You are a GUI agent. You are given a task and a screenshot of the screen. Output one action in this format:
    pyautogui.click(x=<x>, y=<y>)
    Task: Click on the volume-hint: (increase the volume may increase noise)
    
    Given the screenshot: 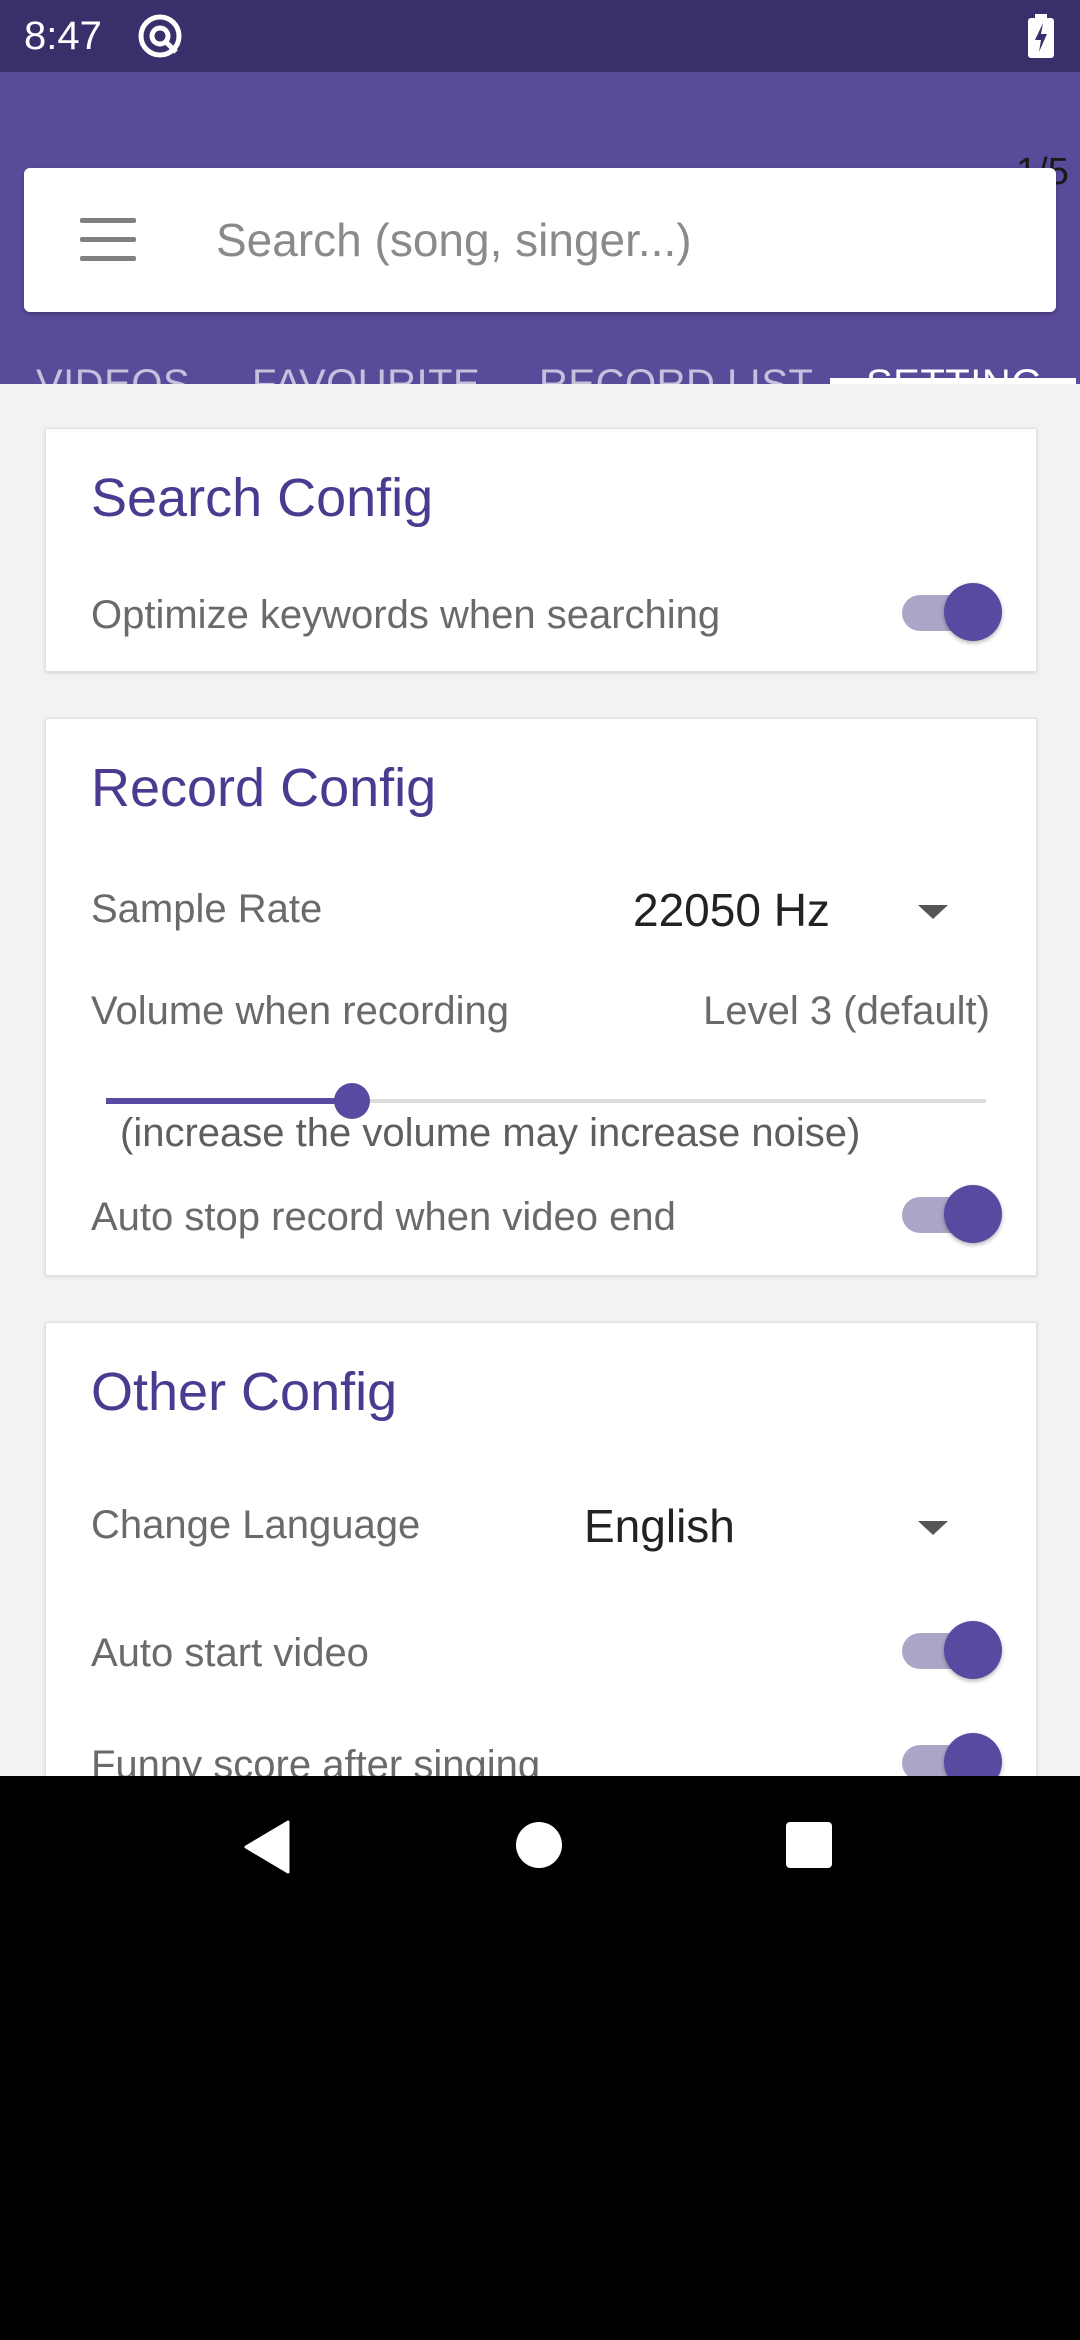 What is the action you would take?
    pyautogui.click(x=490, y=1133)
    